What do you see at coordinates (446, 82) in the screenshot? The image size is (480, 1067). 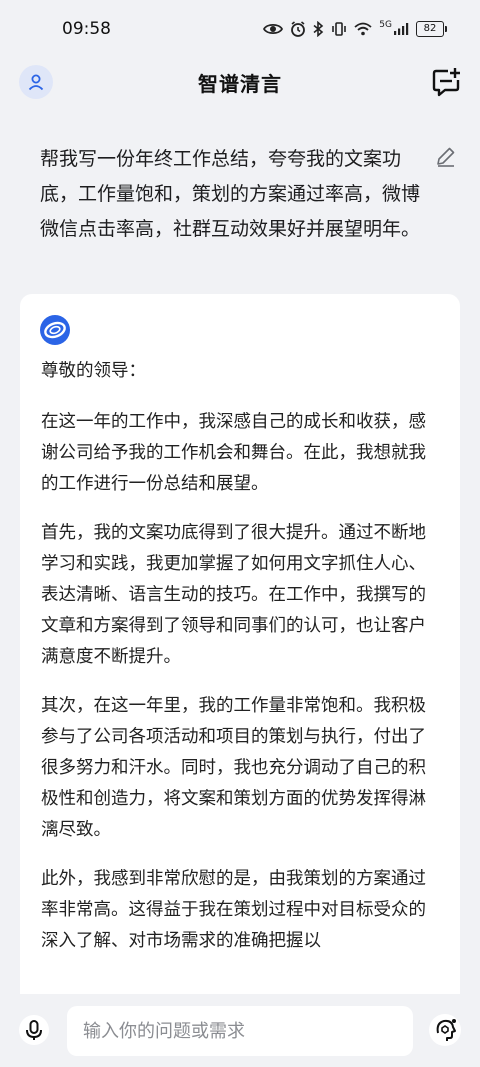 I see `new-chat-icon` at bounding box center [446, 82].